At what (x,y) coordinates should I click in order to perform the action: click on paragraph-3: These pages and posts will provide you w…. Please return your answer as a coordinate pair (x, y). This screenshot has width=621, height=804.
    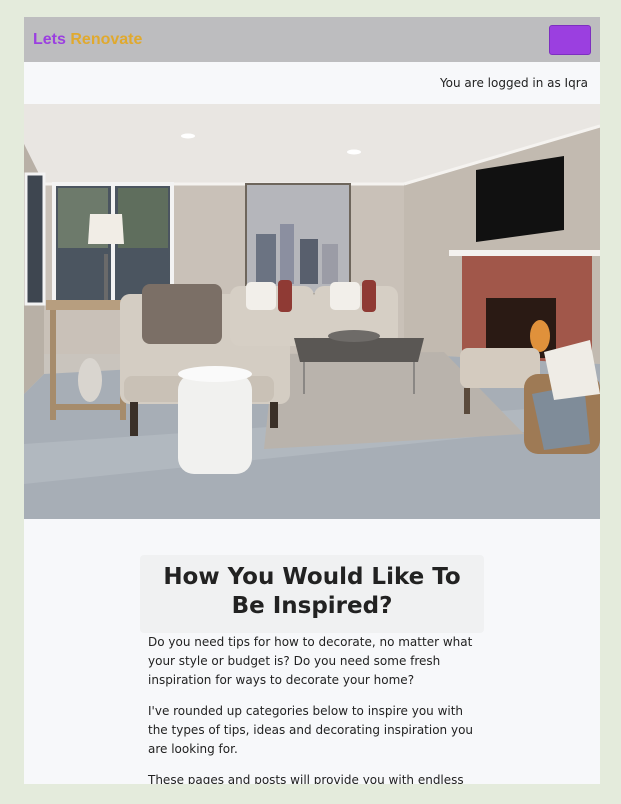
    Looking at the image, I should click on (306, 778).